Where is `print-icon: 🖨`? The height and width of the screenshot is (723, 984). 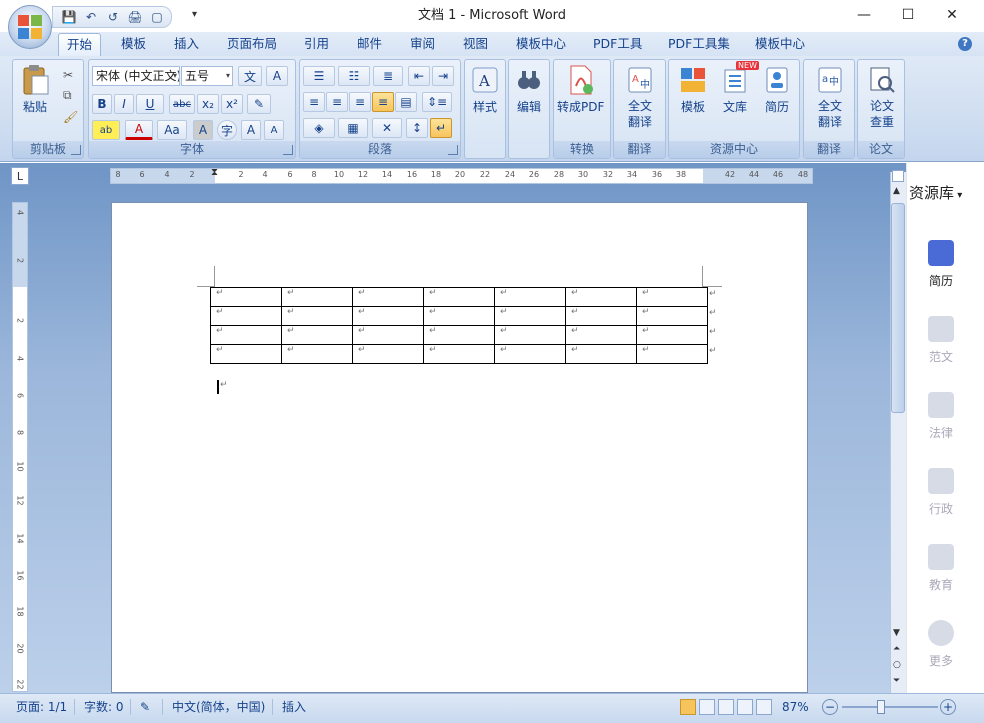 print-icon: 🖨 is located at coordinates (135, 17).